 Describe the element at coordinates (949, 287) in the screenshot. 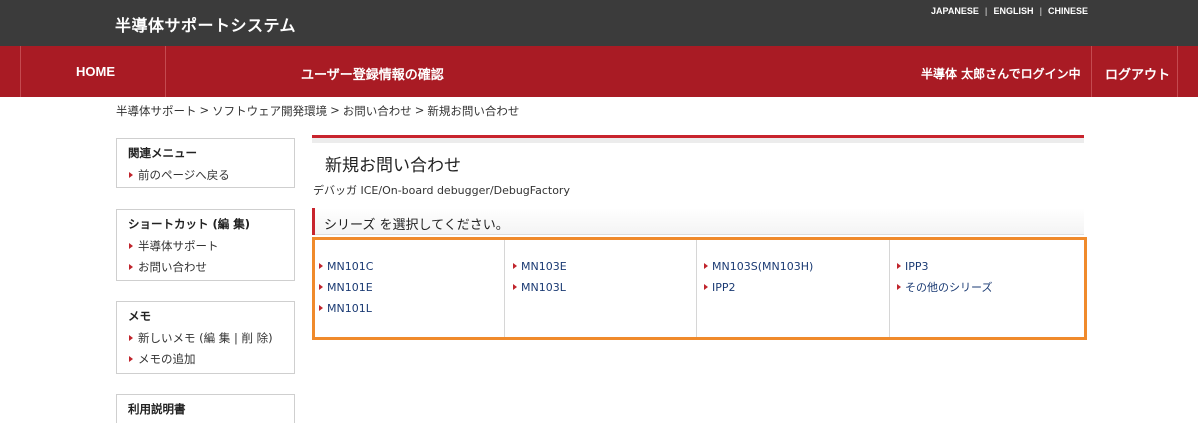

I see `series-label: その他のシリーズ` at that location.